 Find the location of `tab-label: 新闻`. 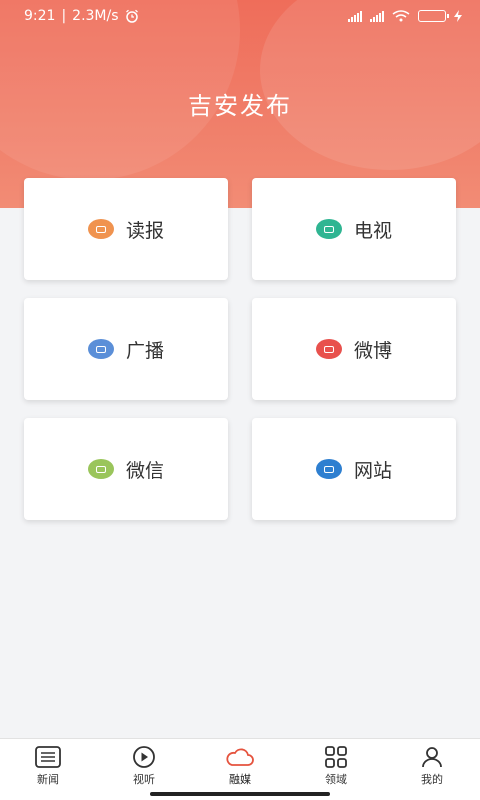

tab-label: 新闻 is located at coordinates (48, 779).